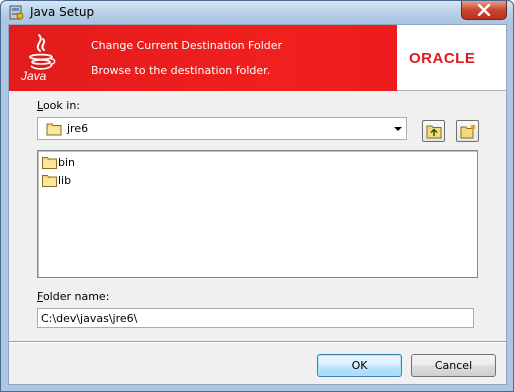 This screenshot has height=392, width=514. I want to click on look-in-selected-value: jre6, so click(78, 128).